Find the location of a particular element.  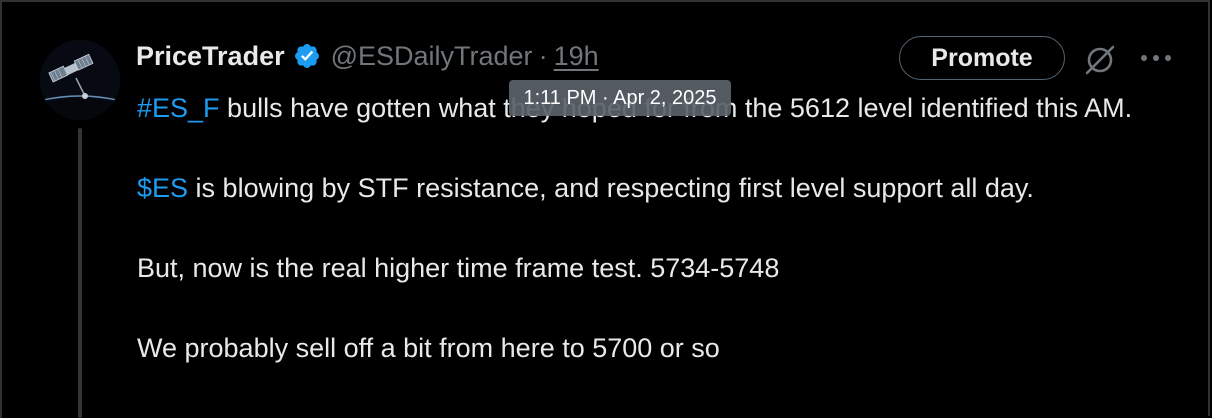

more-options-icon is located at coordinates (1156, 58).